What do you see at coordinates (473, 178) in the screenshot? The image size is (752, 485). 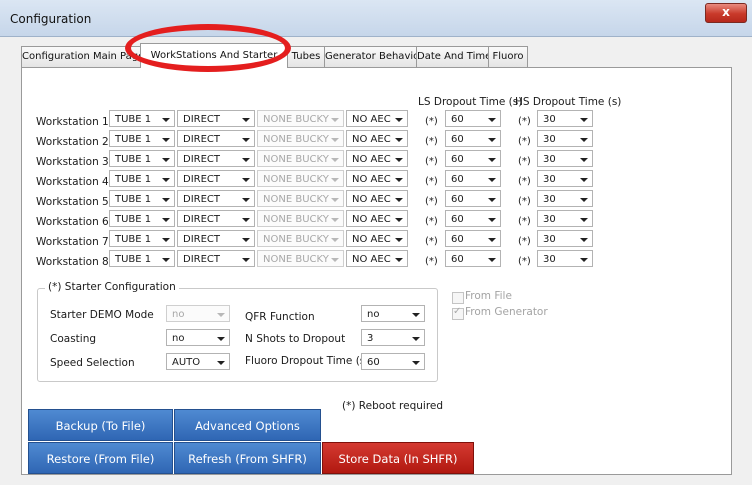 I see `workstation-4-ls-dropout-select: 60` at bounding box center [473, 178].